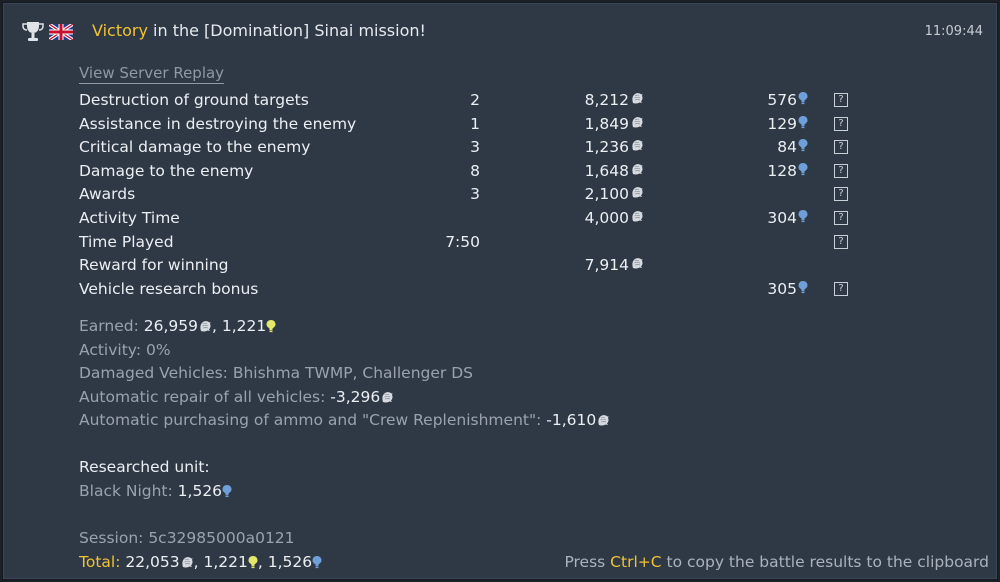  What do you see at coordinates (606, 217) in the screenshot?
I see `row-sl-value: 4,000` at bounding box center [606, 217].